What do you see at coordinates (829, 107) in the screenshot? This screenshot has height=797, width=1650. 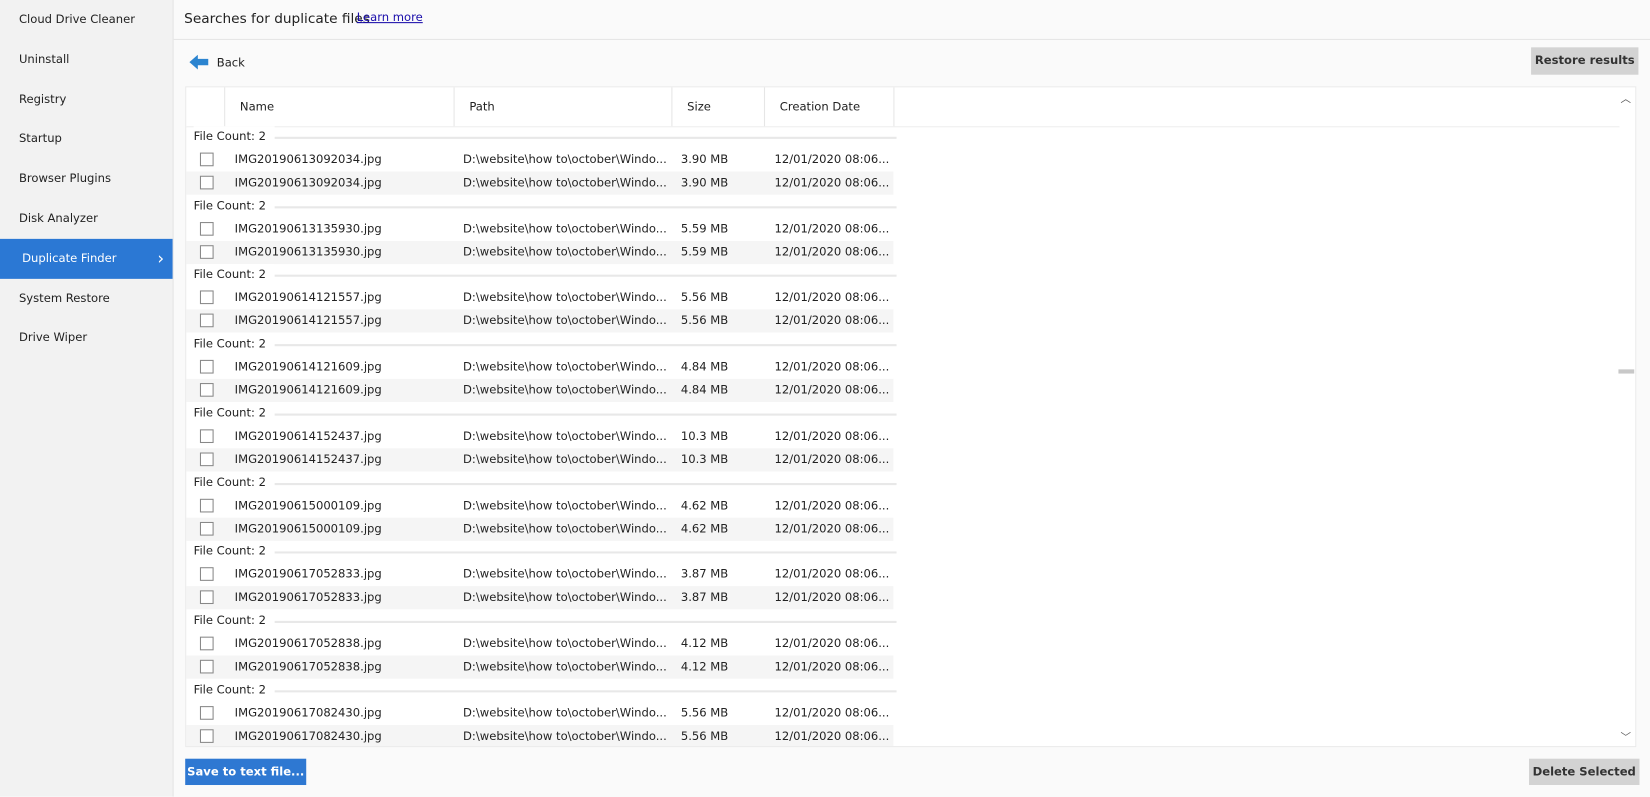 I see `column-creation-date: Creation Date` at bounding box center [829, 107].